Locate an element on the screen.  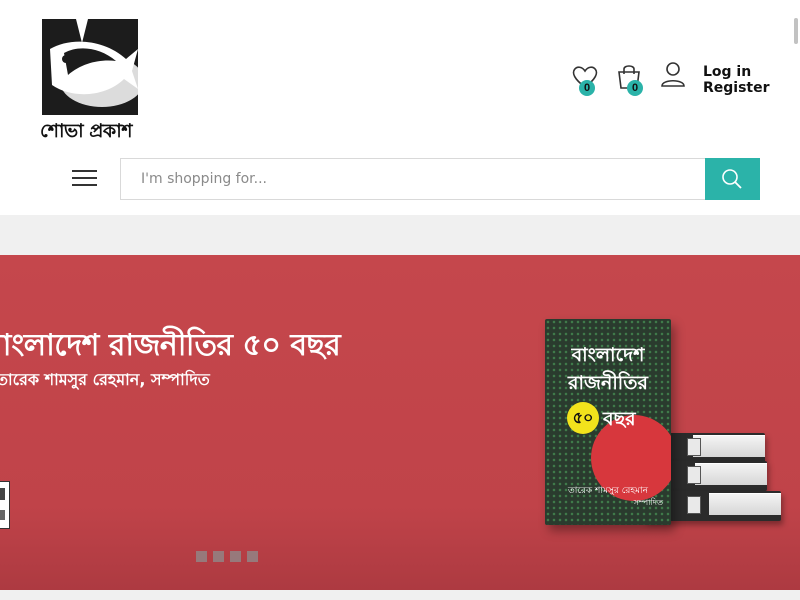
search-button is located at coordinates (732, 179).